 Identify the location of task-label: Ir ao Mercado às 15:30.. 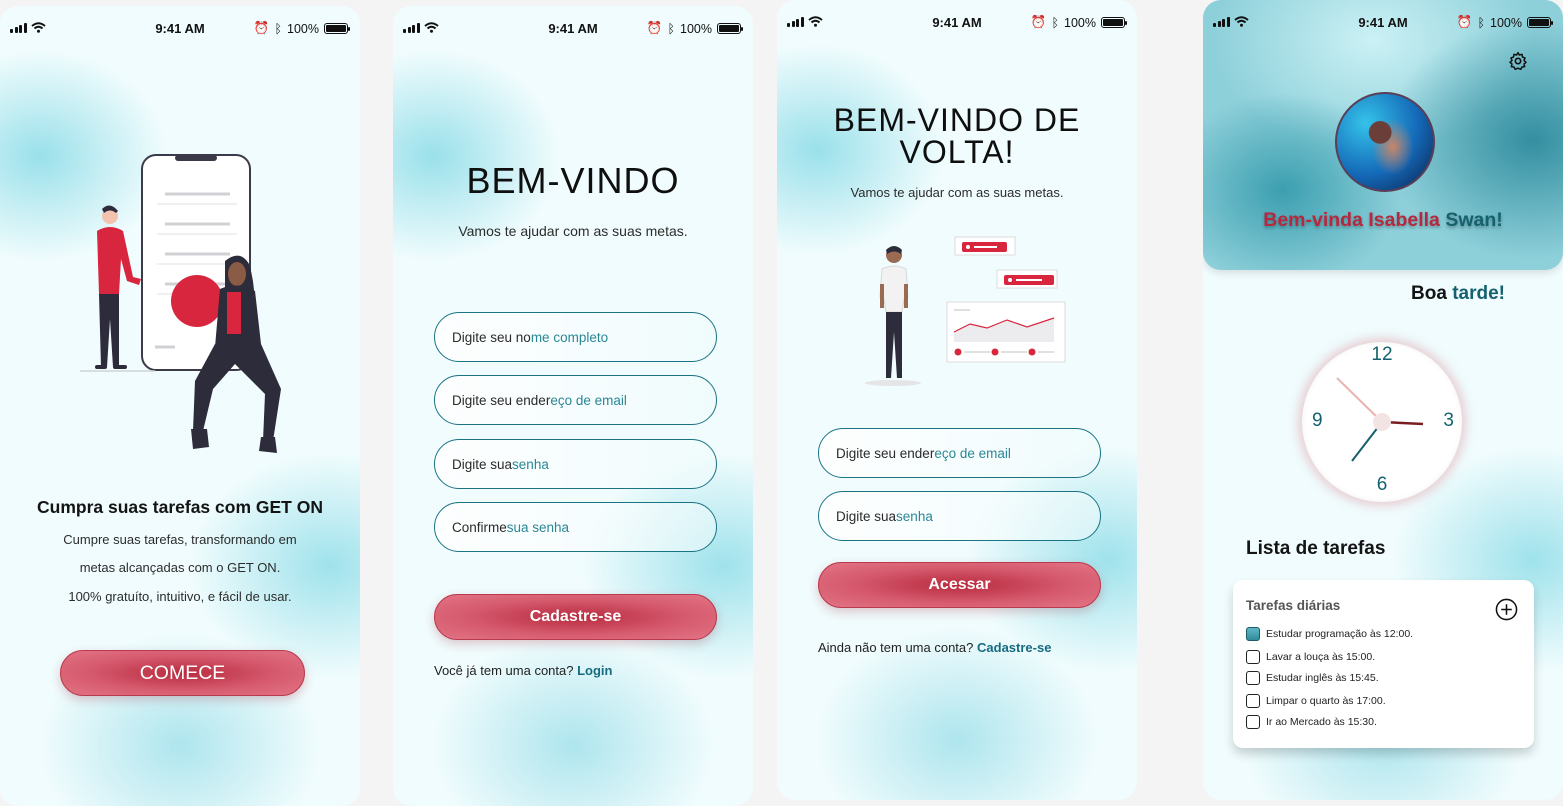
(1321, 722).